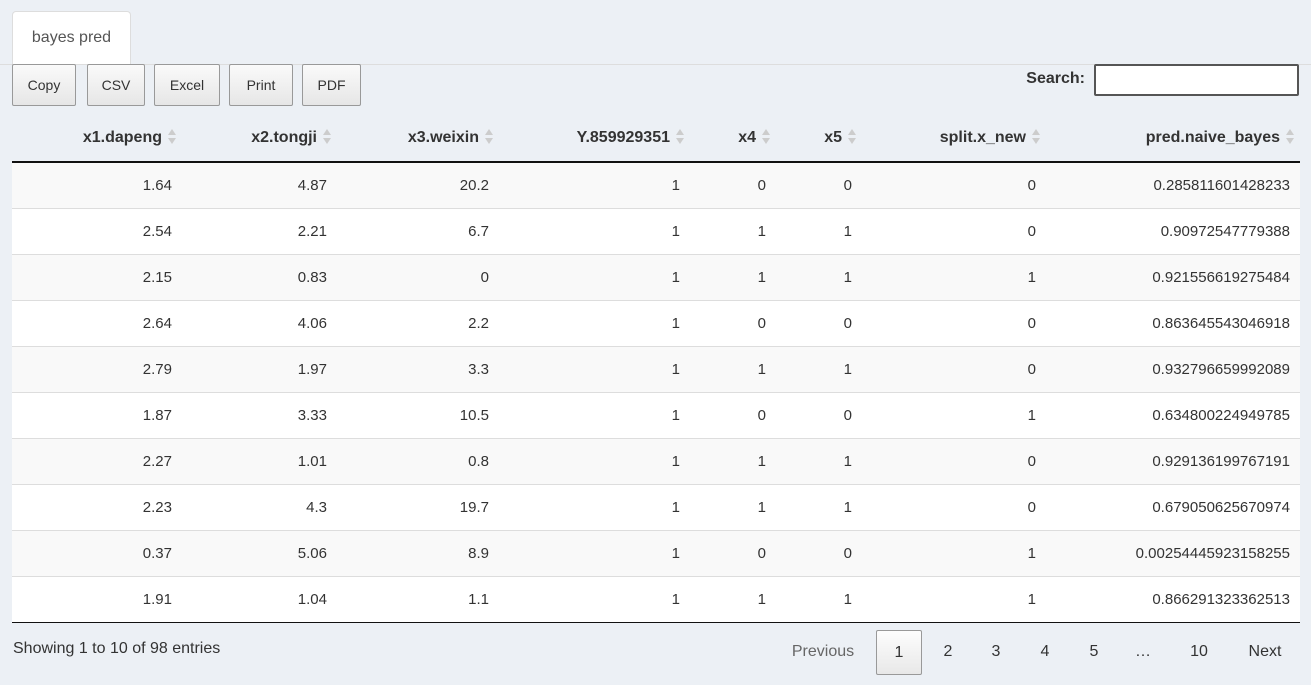 This screenshot has width=1311, height=685. I want to click on column-header-x5: x5, so click(819, 138).